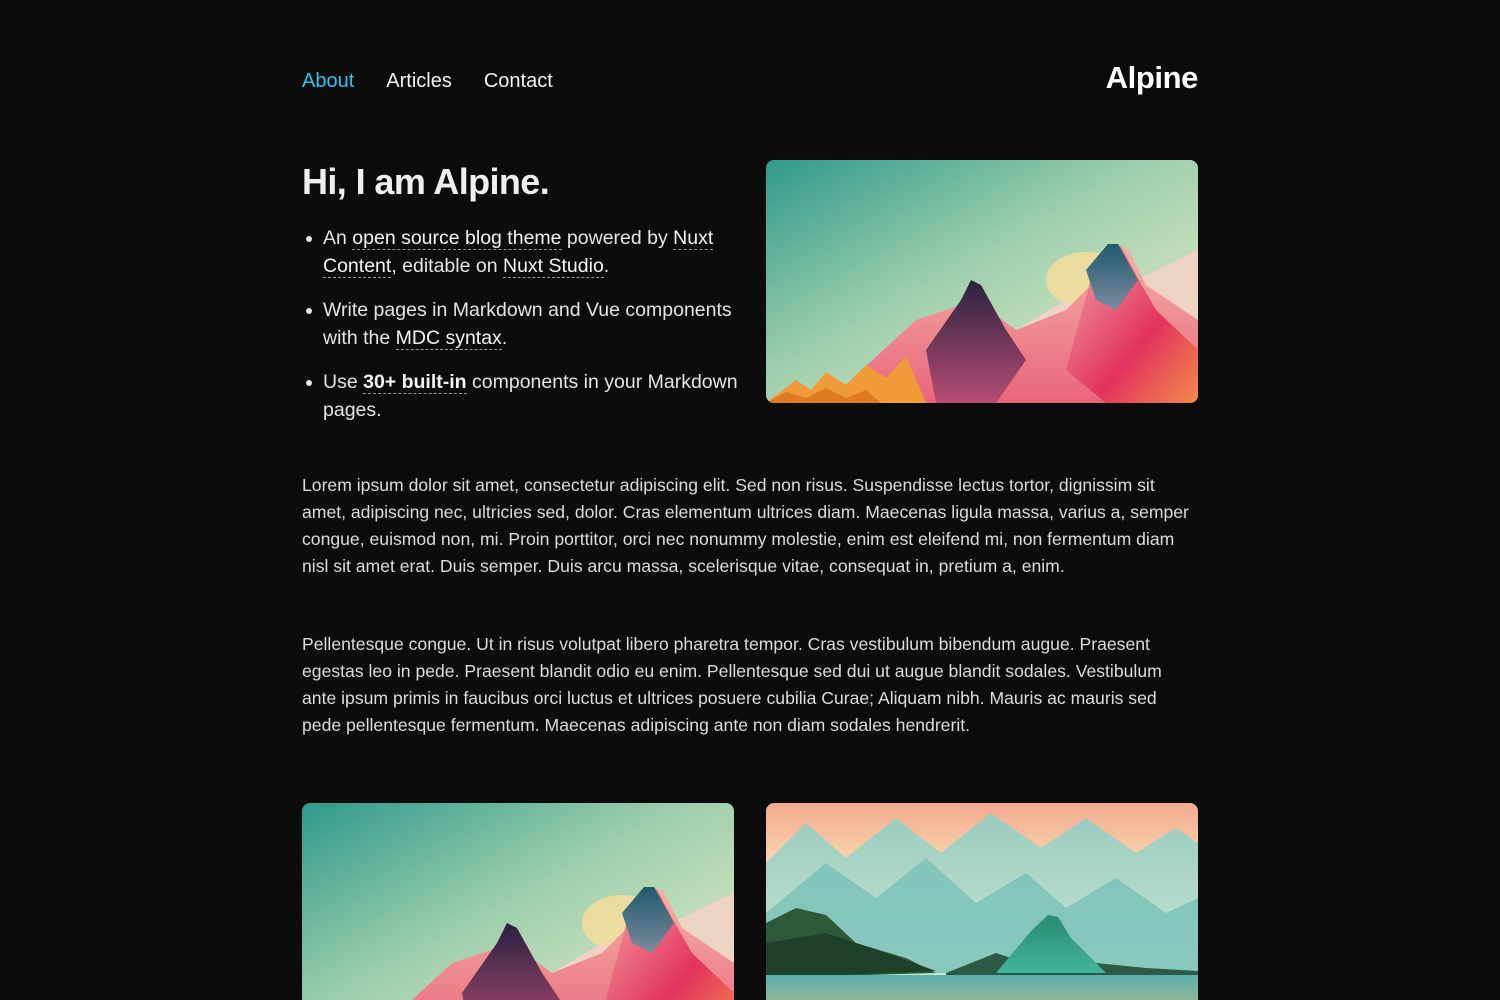  What do you see at coordinates (338, 238) in the screenshot?
I see `list-item-text: An` at bounding box center [338, 238].